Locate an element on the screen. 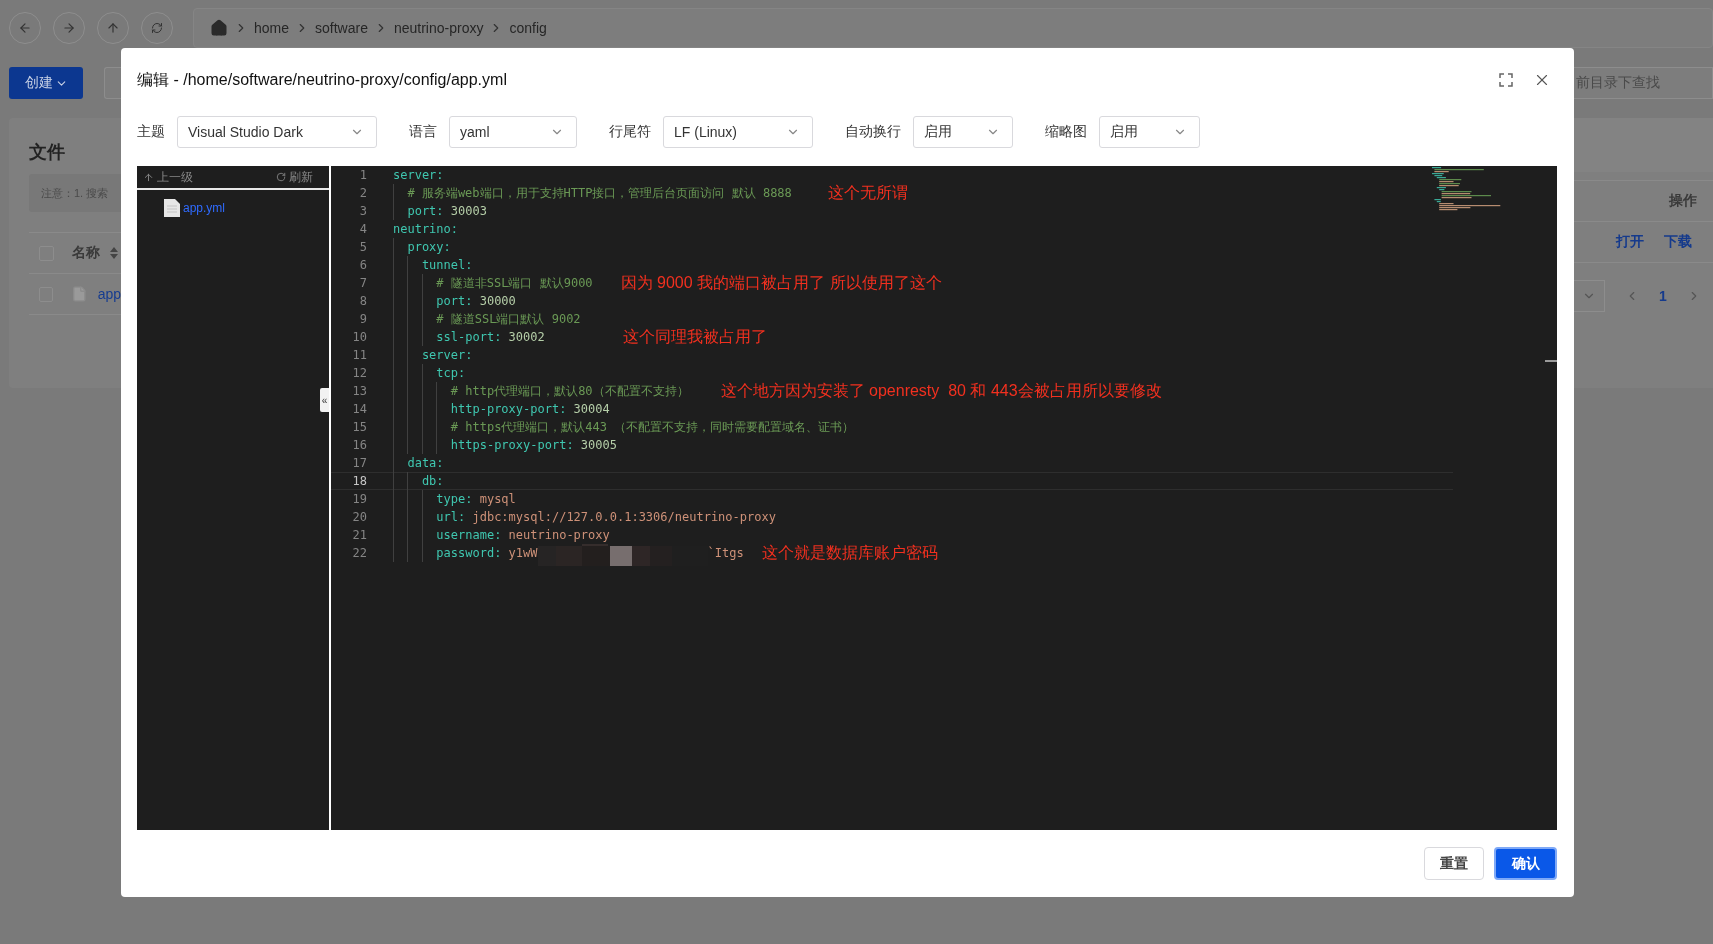 The height and width of the screenshot is (944, 1713). line-number: 19 is located at coordinates (359, 499).